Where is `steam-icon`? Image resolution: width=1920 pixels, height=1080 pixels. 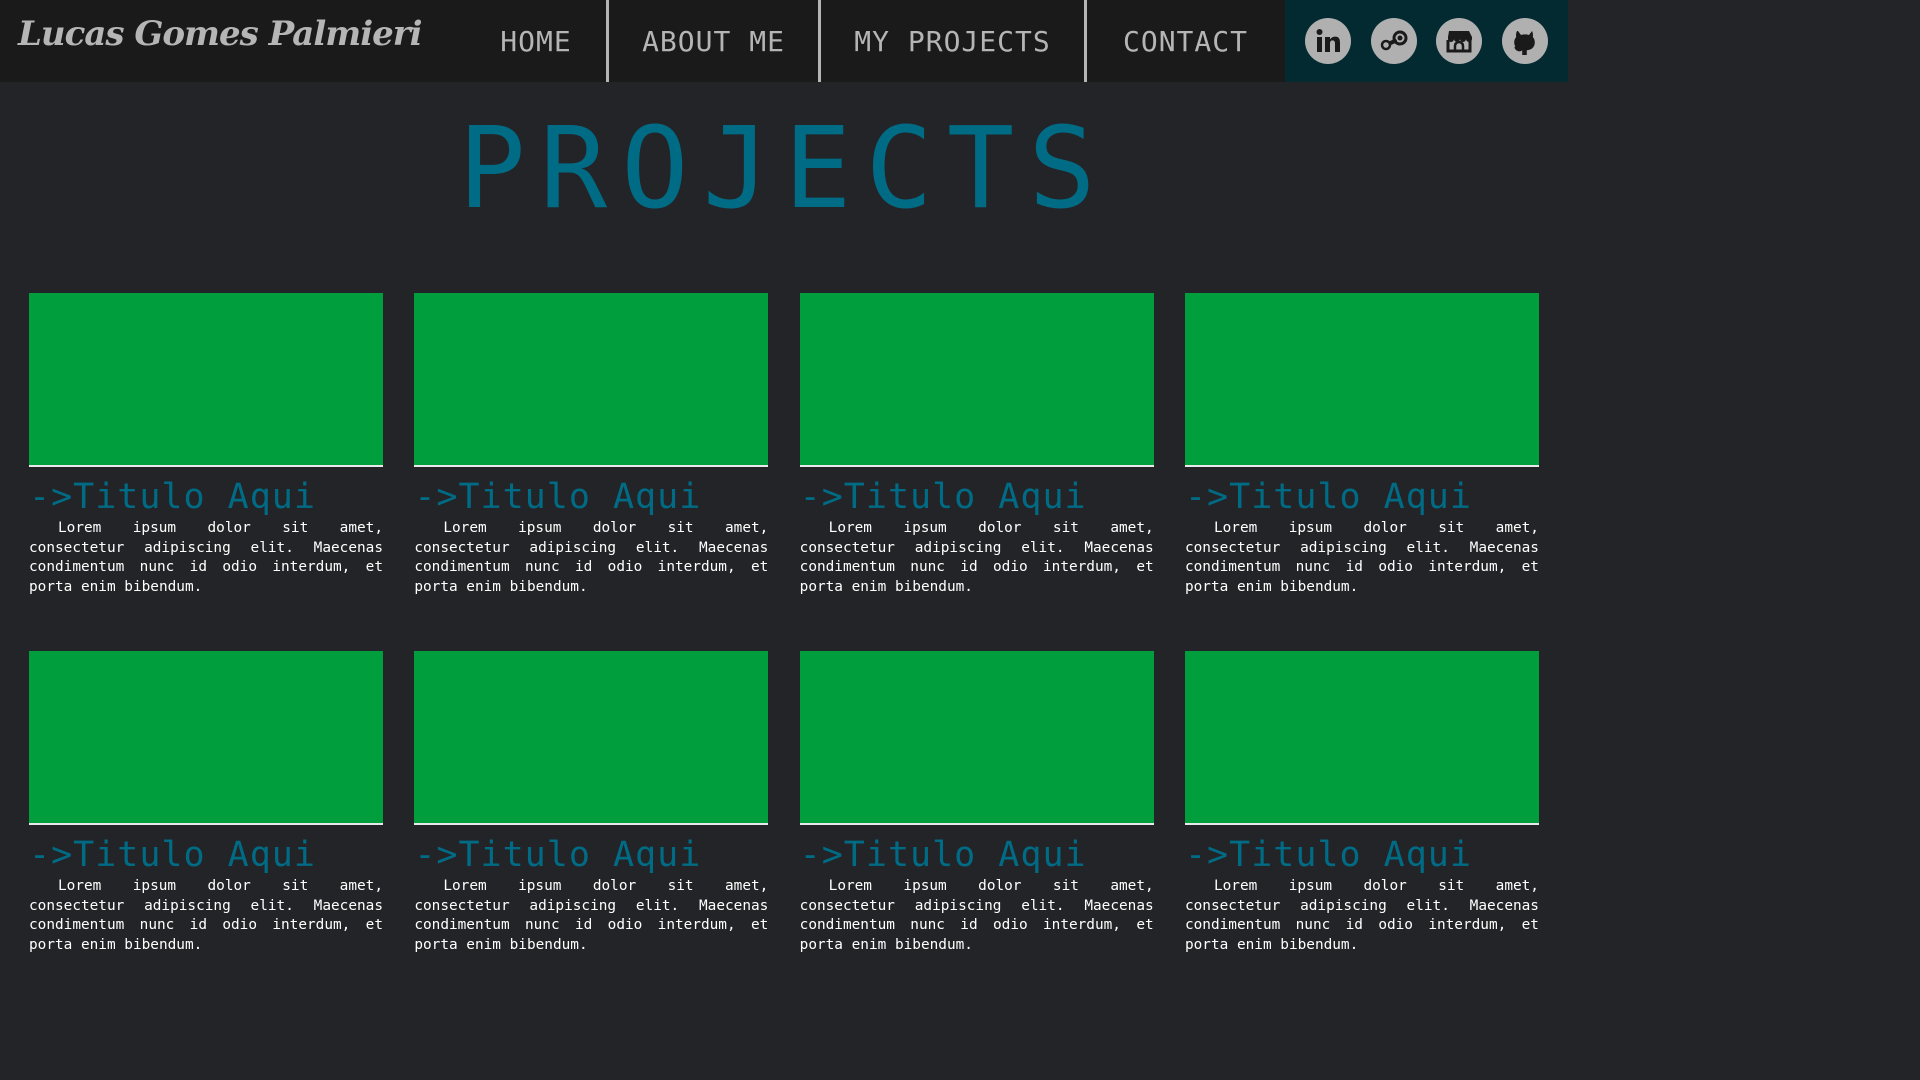 steam-icon is located at coordinates (1394, 40).